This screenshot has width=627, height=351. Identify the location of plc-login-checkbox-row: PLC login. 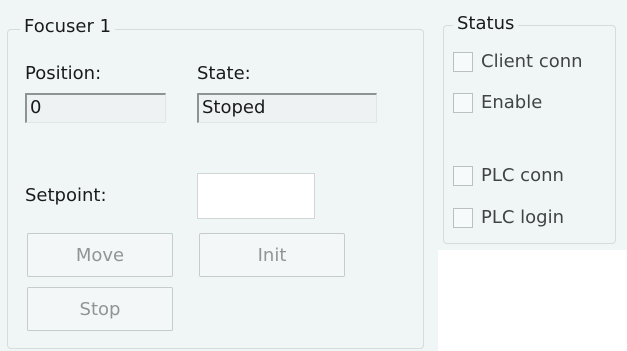
(508, 218).